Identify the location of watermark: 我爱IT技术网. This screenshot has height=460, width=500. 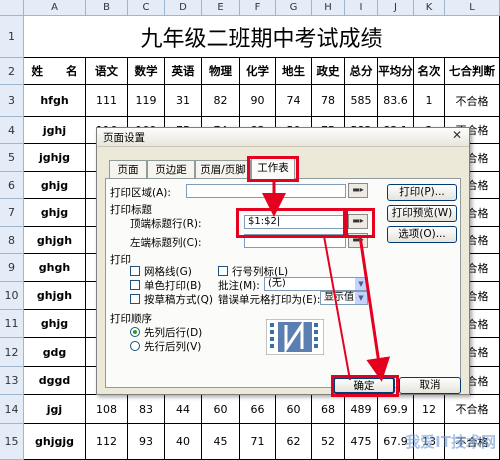
(450, 442).